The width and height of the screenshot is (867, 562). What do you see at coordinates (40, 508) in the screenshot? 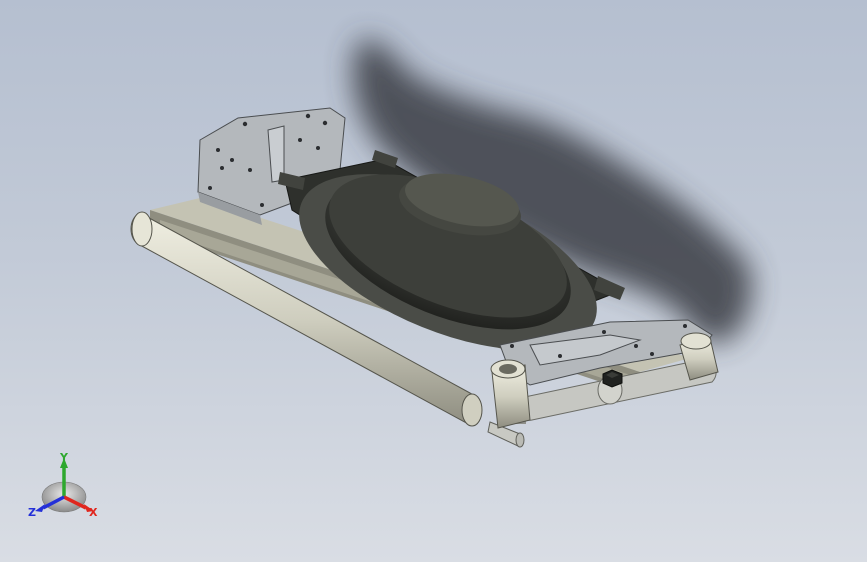
I see `triad-z-arrow` at bounding box center [40, 508].